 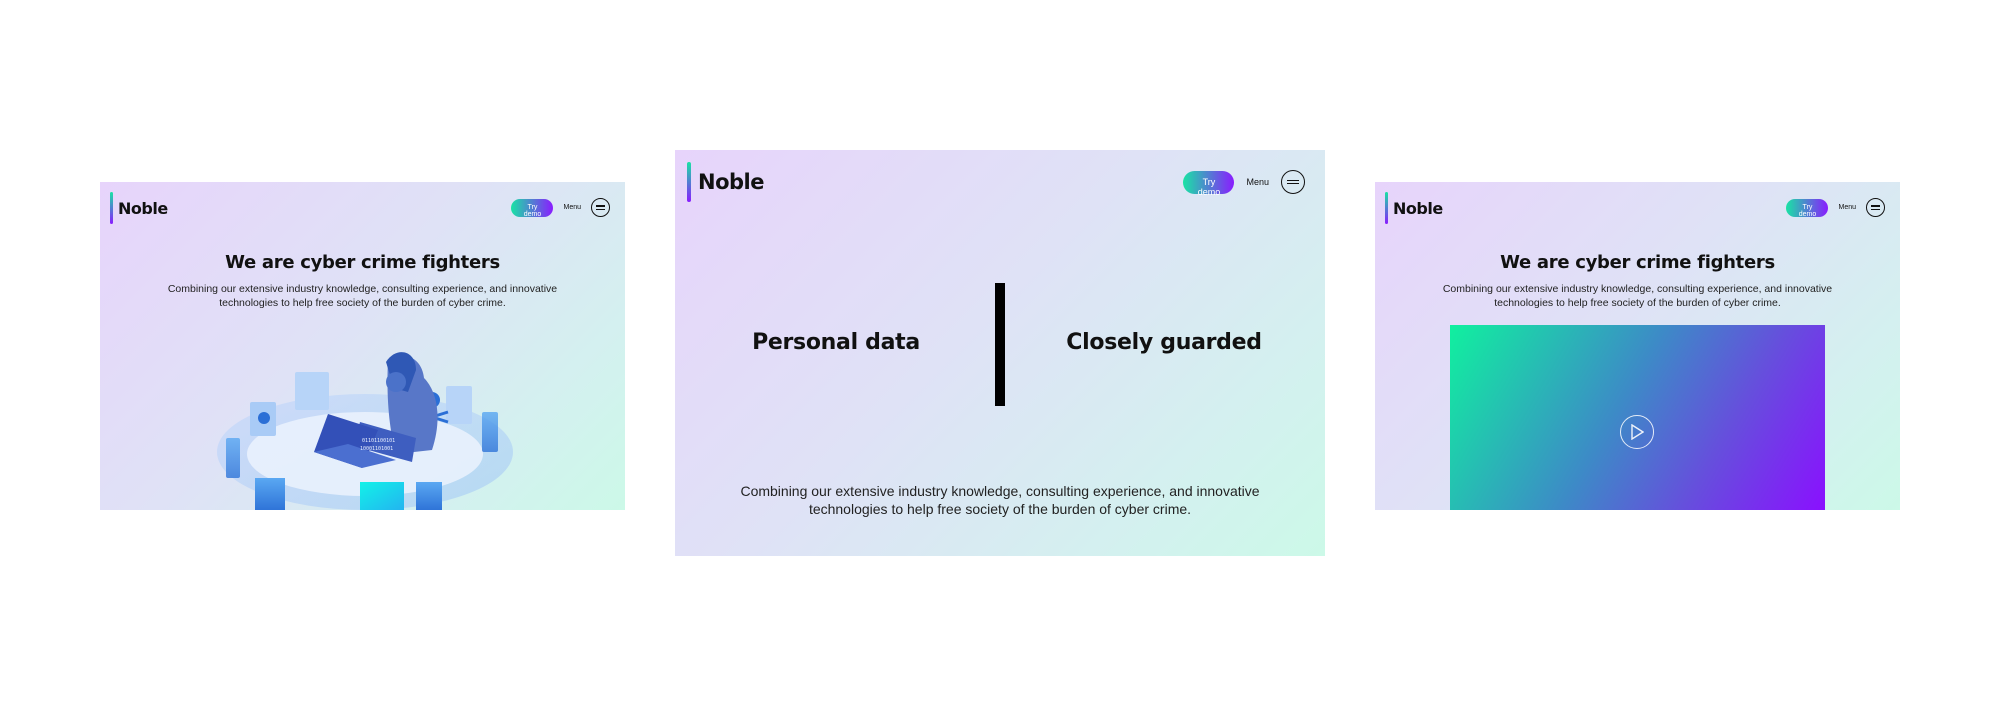 I want to click on play-icon, so click(x=1637, y=432).